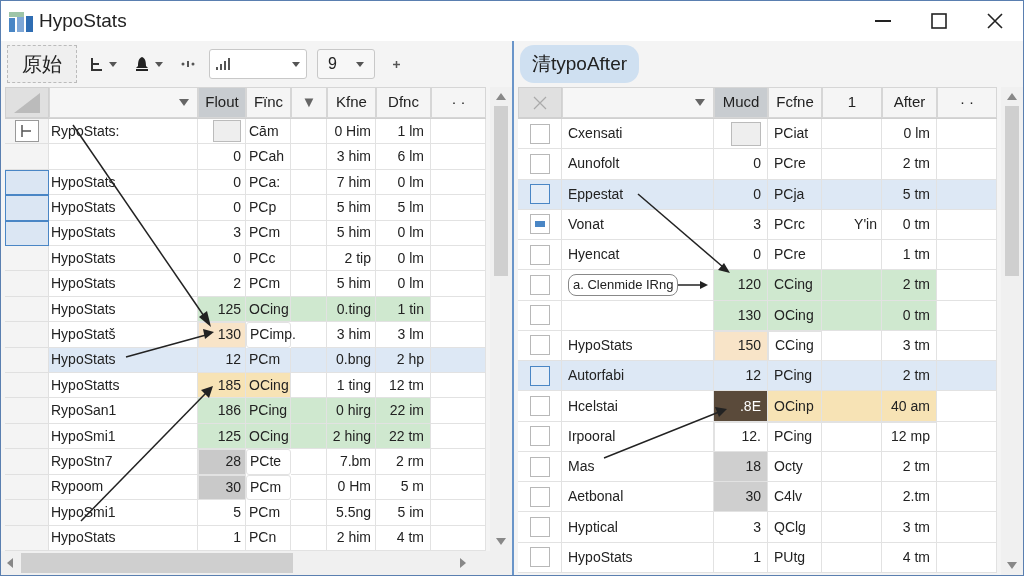 This screenshot has width=1024, height=576. I want to click on table-cell: PCp, so click(268, 208).